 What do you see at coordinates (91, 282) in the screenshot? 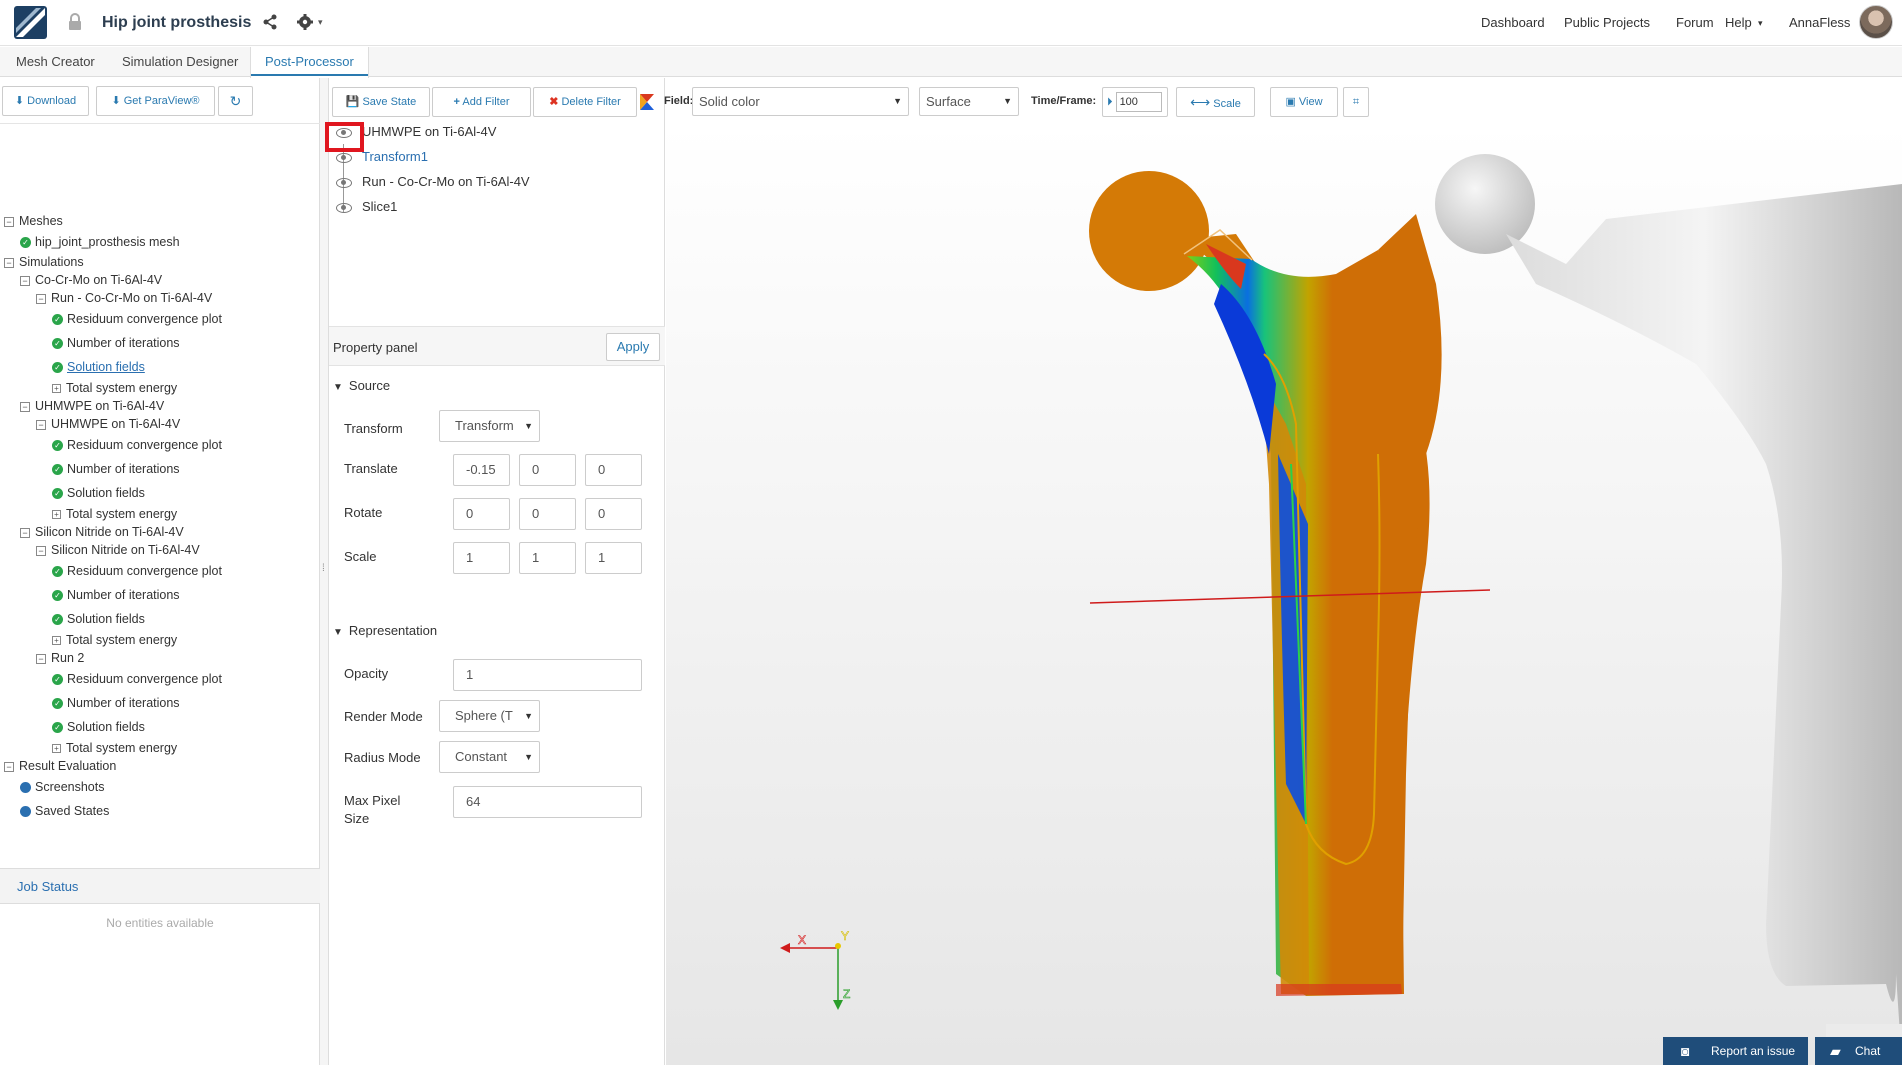
I see `tree-simulation: − Co-Cr-Mo on Ti-6Al-4V` at bounding box center [91, 282].